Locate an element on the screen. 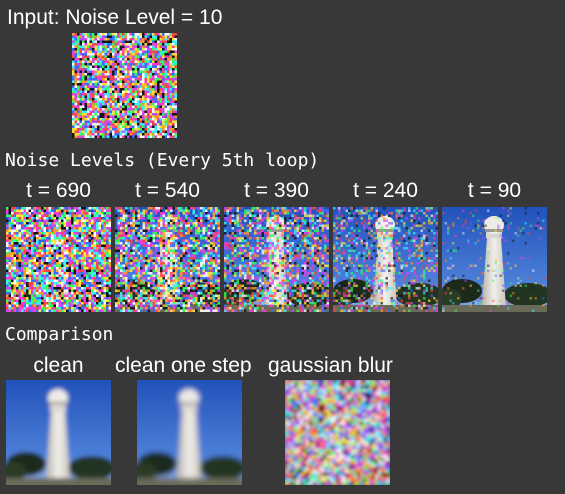 The width and height of the screenshot is (565, 494). gaussian-blur-image is located at coordinates (337, 432).